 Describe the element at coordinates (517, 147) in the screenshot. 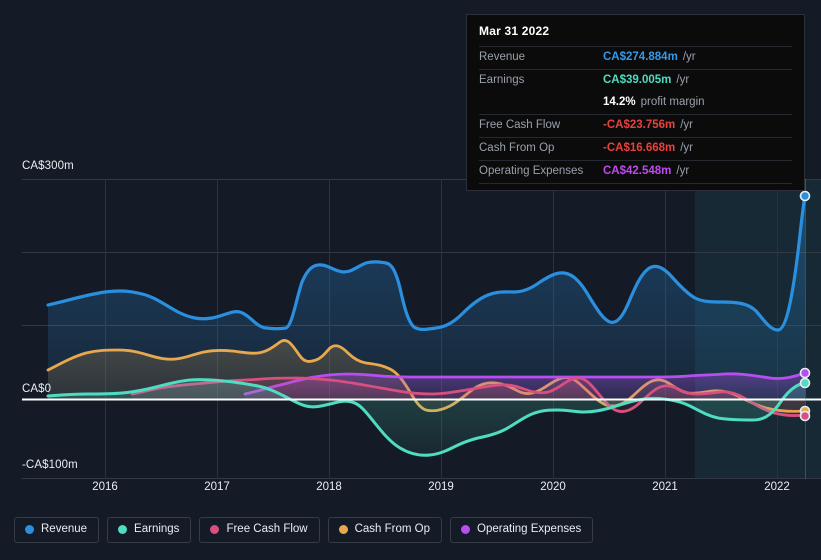

I see `tooltip-key-cash-from-op: Cash From Op` at that location.